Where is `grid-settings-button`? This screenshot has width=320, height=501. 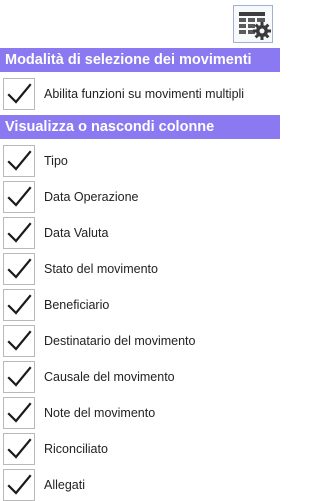
grid-settings-button is located at coordinates (253, 24).